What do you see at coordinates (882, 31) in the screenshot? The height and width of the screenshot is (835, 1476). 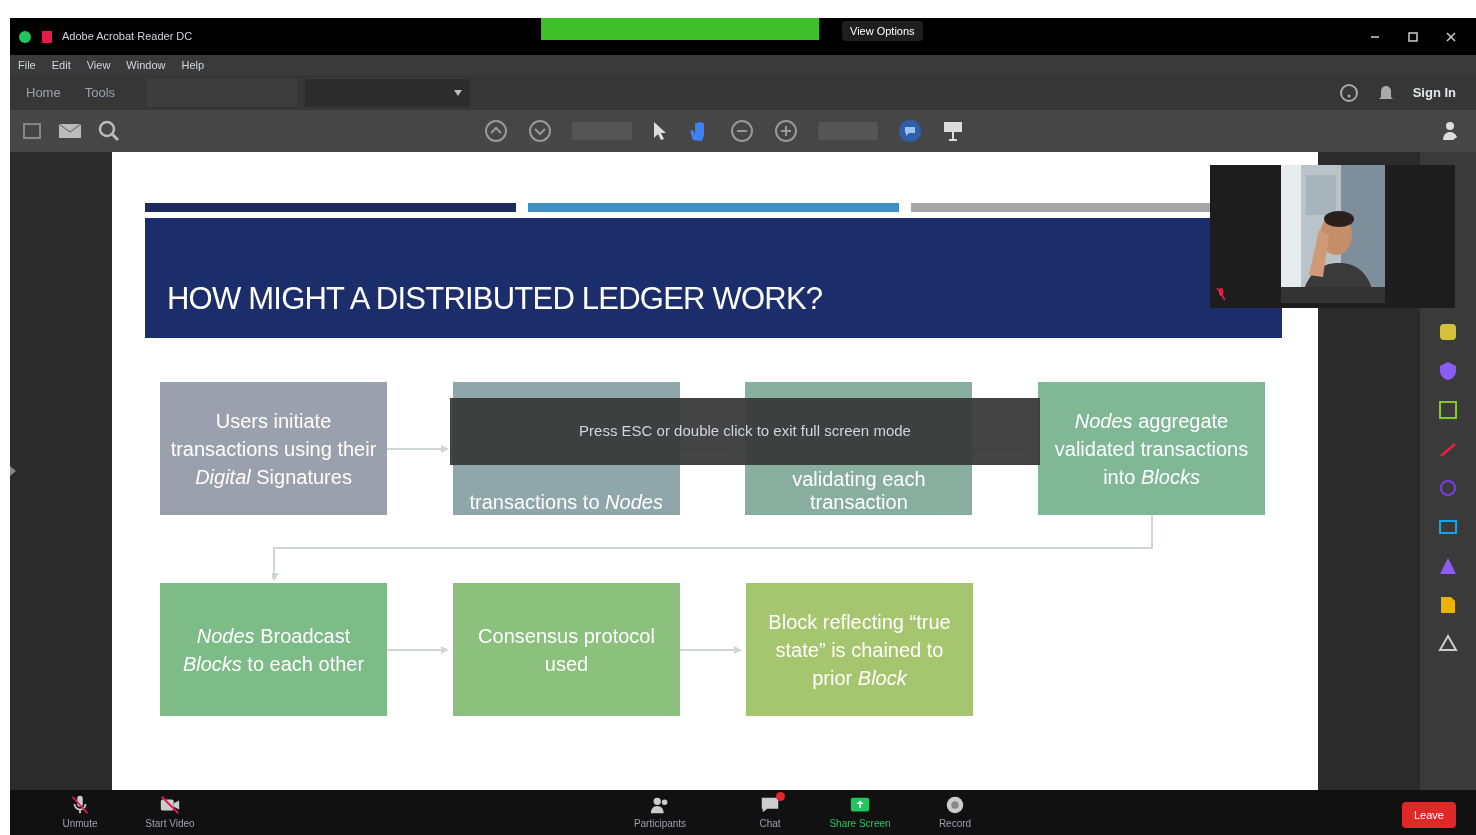 I see `view-options-button: View Options` at bounding box center [882, 31].